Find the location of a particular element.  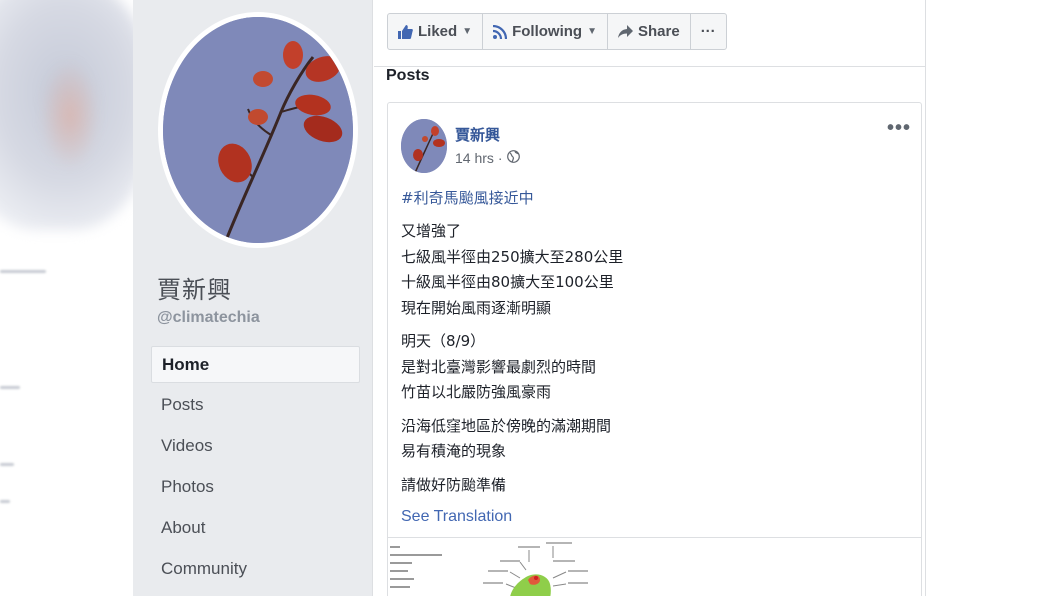

cover-photo-blur is located at coordinates (66, 298).